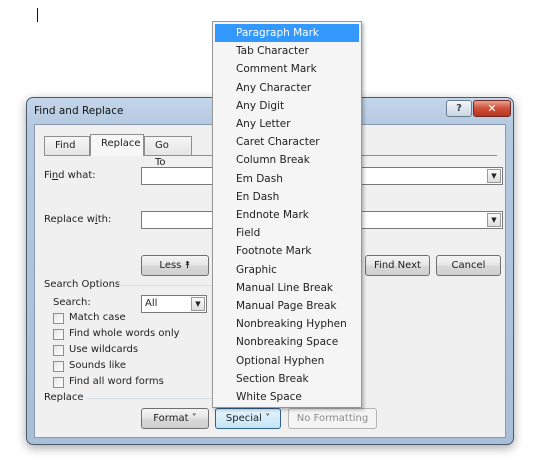 This screenshot has height=465, width=540. I want to click on special-menu-item: Paragraph Mark, so click(287, 33).